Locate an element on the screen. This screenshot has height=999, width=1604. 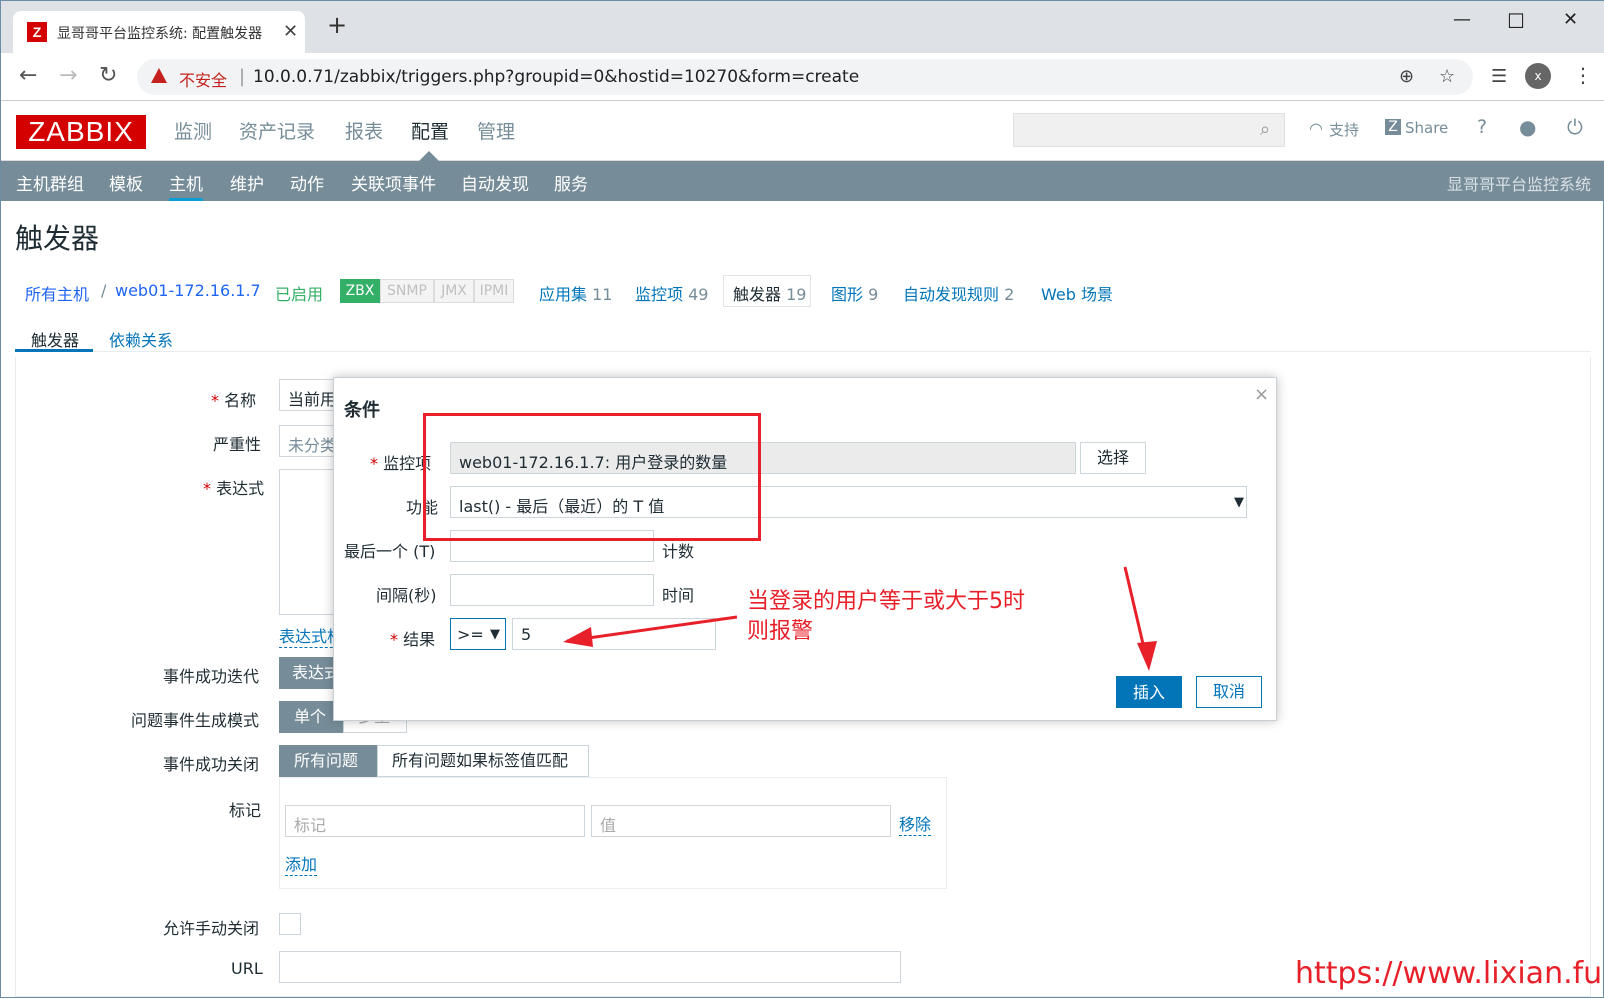
annotation-arrows is located at coordinates (860, 618).